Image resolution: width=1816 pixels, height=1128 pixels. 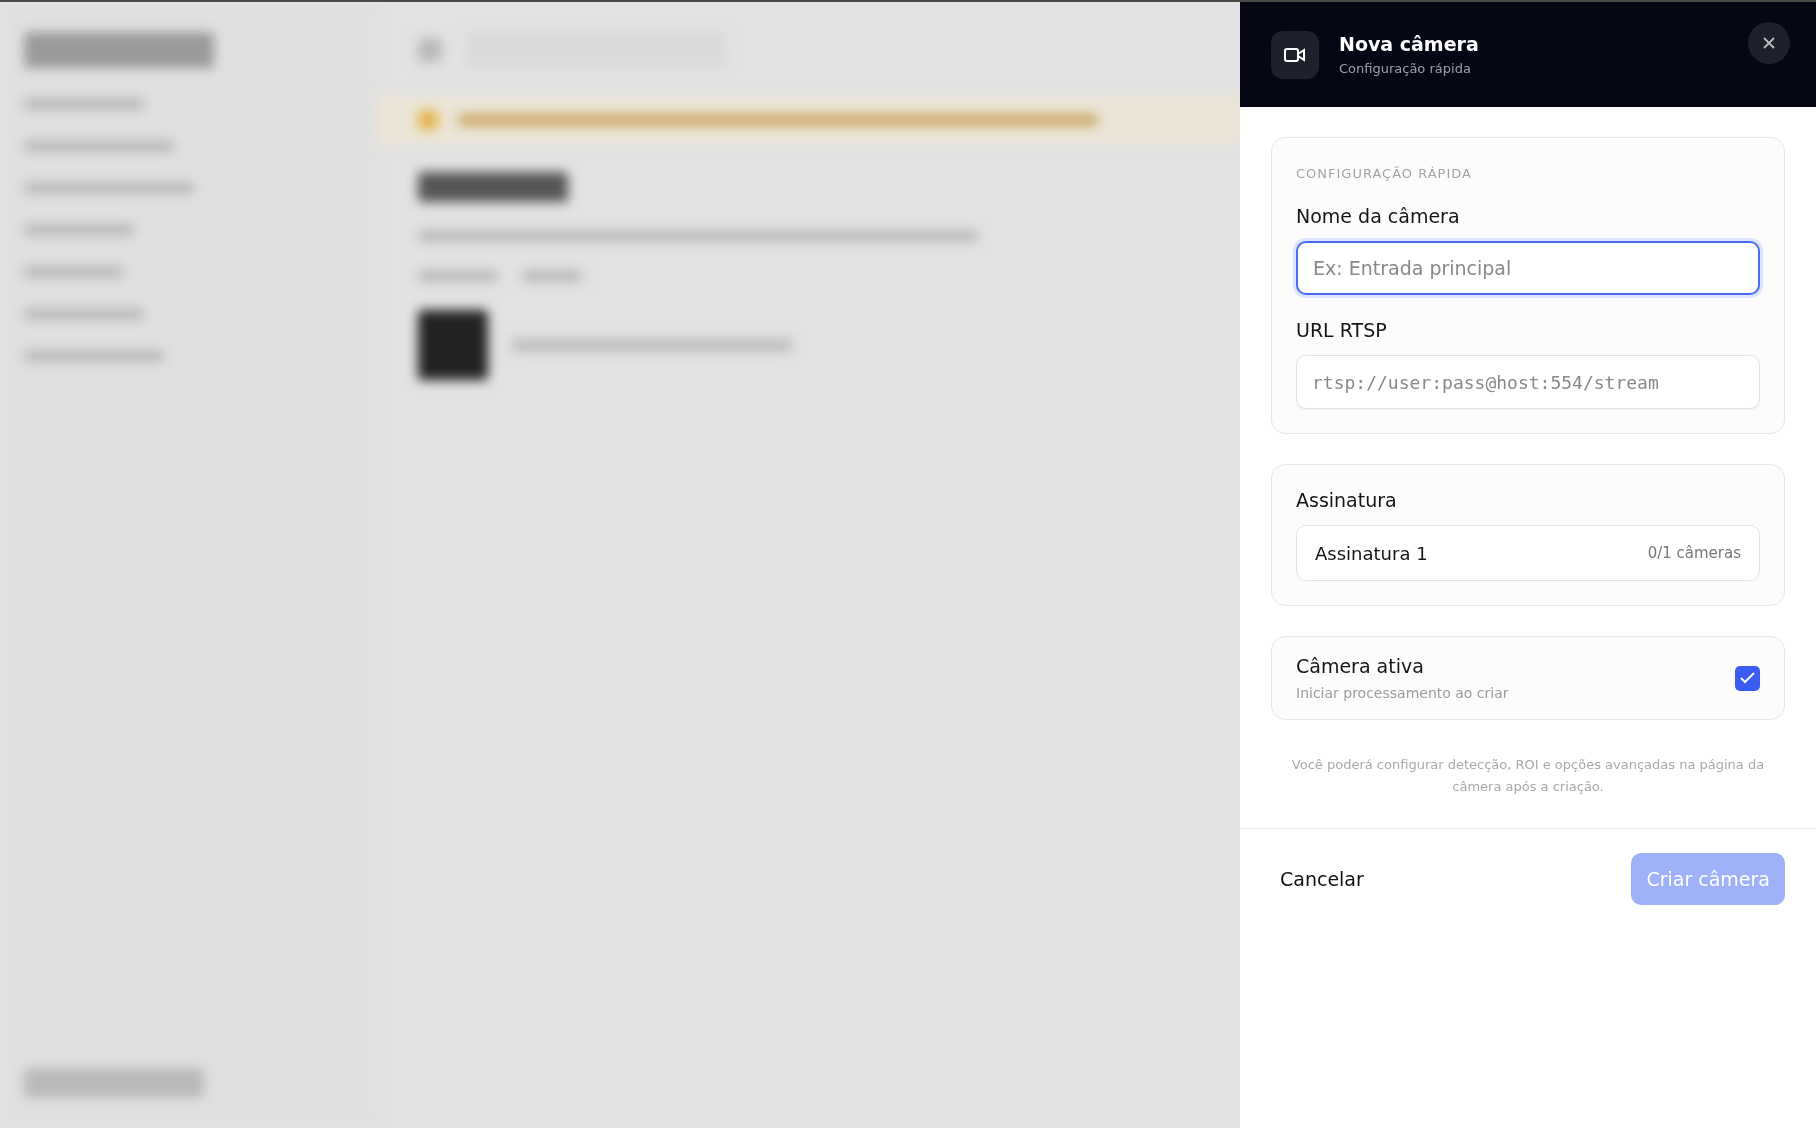 What do you see at coordinates (1528, 553) in the screenshot?
I see `subscription-select: Assinatura 1 0/1 câmeras` at bounding box center [1528, 553].